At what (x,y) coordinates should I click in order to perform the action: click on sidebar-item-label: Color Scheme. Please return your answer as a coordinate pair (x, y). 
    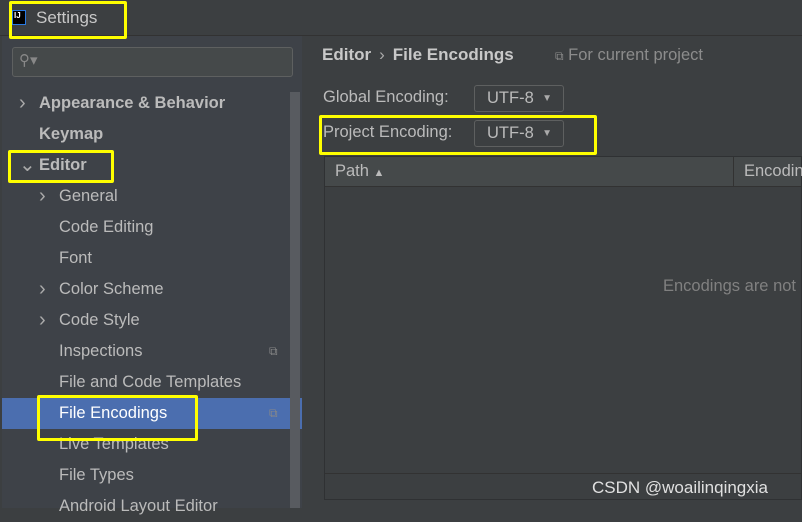
    Looking at the image, I should click on (111, 289).